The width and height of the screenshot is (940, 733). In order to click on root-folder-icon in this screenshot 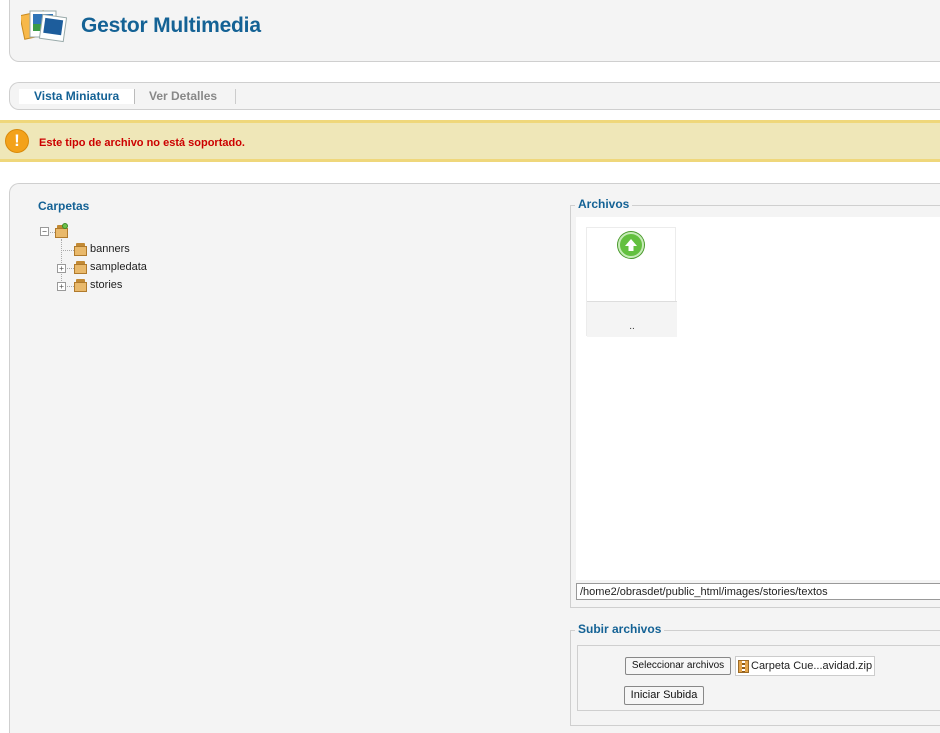, I will do `click(61, 230)`.